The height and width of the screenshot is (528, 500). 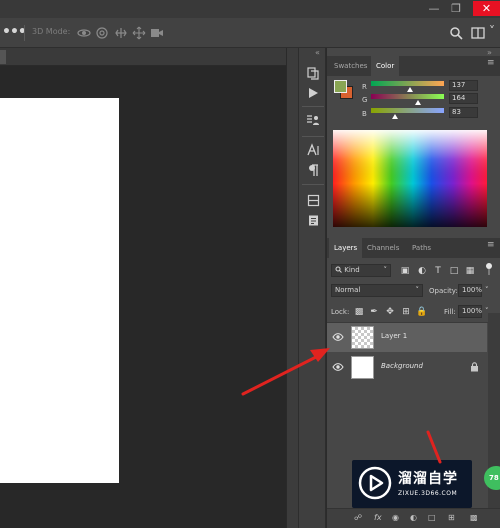 I want to click on history-panel-icon, so click(x=313, y=73).